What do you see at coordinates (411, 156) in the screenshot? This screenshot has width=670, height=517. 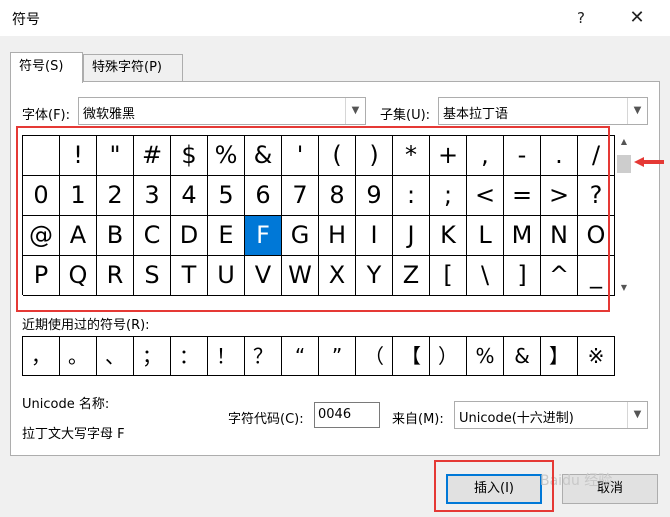 I see `symbol-cell: *` at bounding box center [411, 156].